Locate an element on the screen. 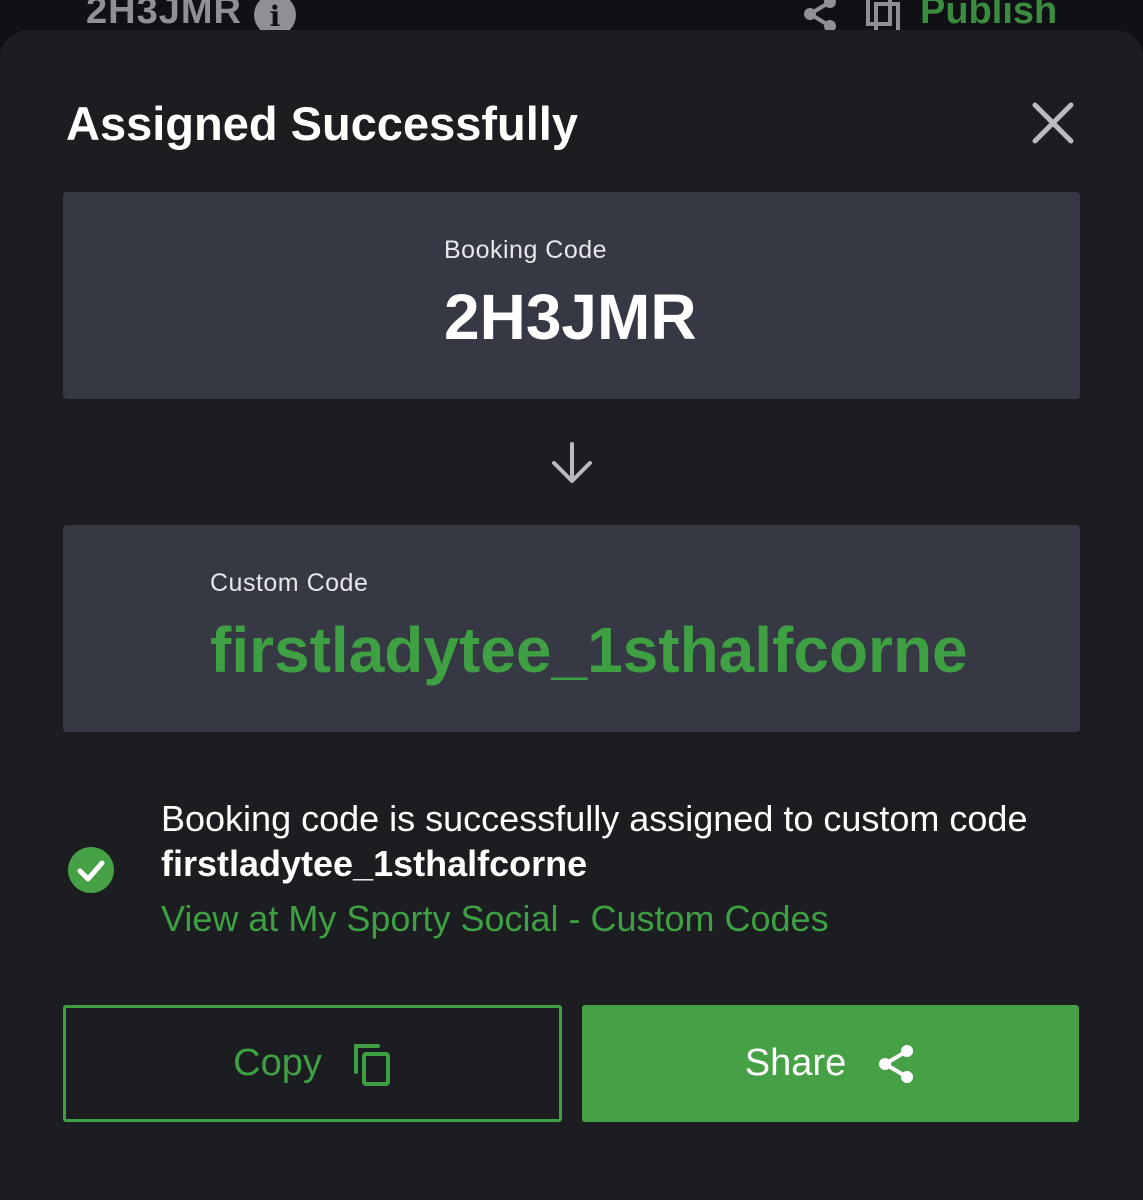  copy-icon is located at coordinates (372, 1064).